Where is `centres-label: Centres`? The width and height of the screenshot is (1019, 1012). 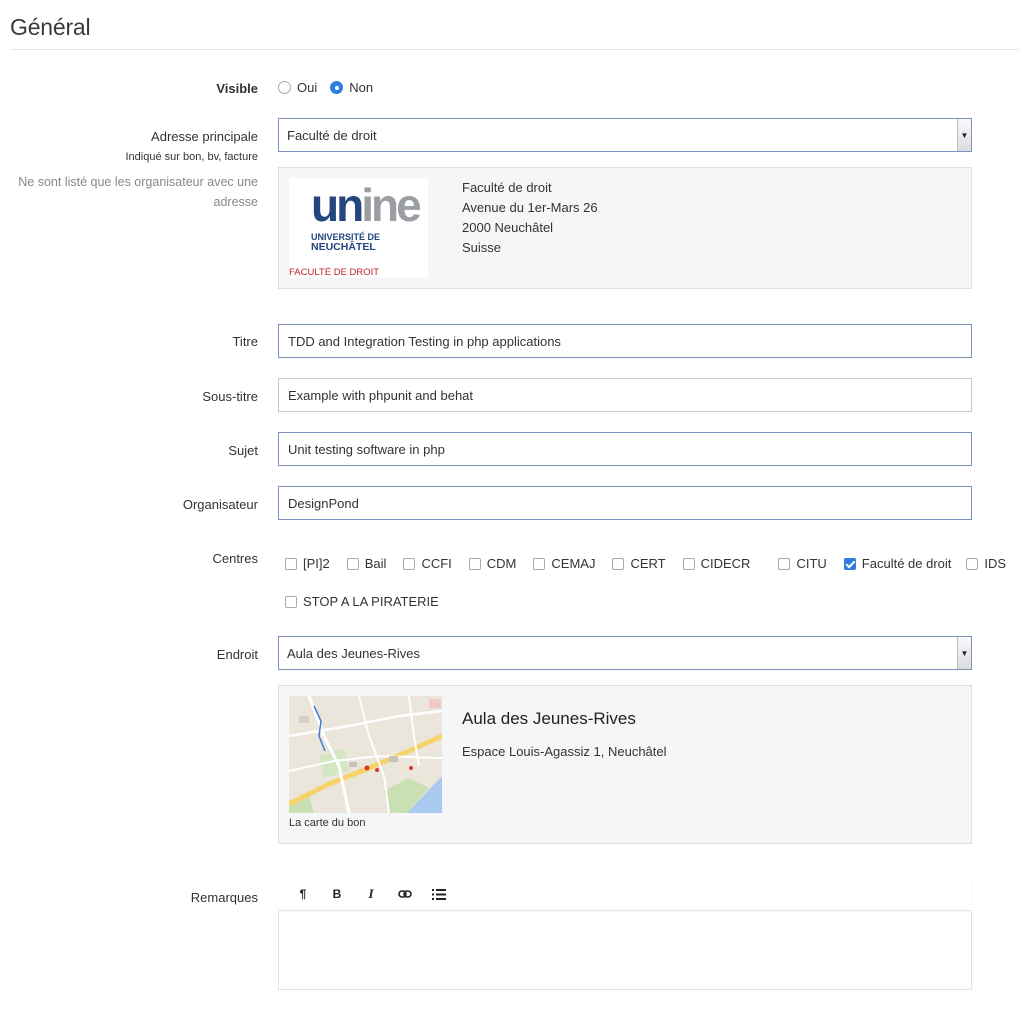 centres-label: Centres is located at coordinates (235, 558).